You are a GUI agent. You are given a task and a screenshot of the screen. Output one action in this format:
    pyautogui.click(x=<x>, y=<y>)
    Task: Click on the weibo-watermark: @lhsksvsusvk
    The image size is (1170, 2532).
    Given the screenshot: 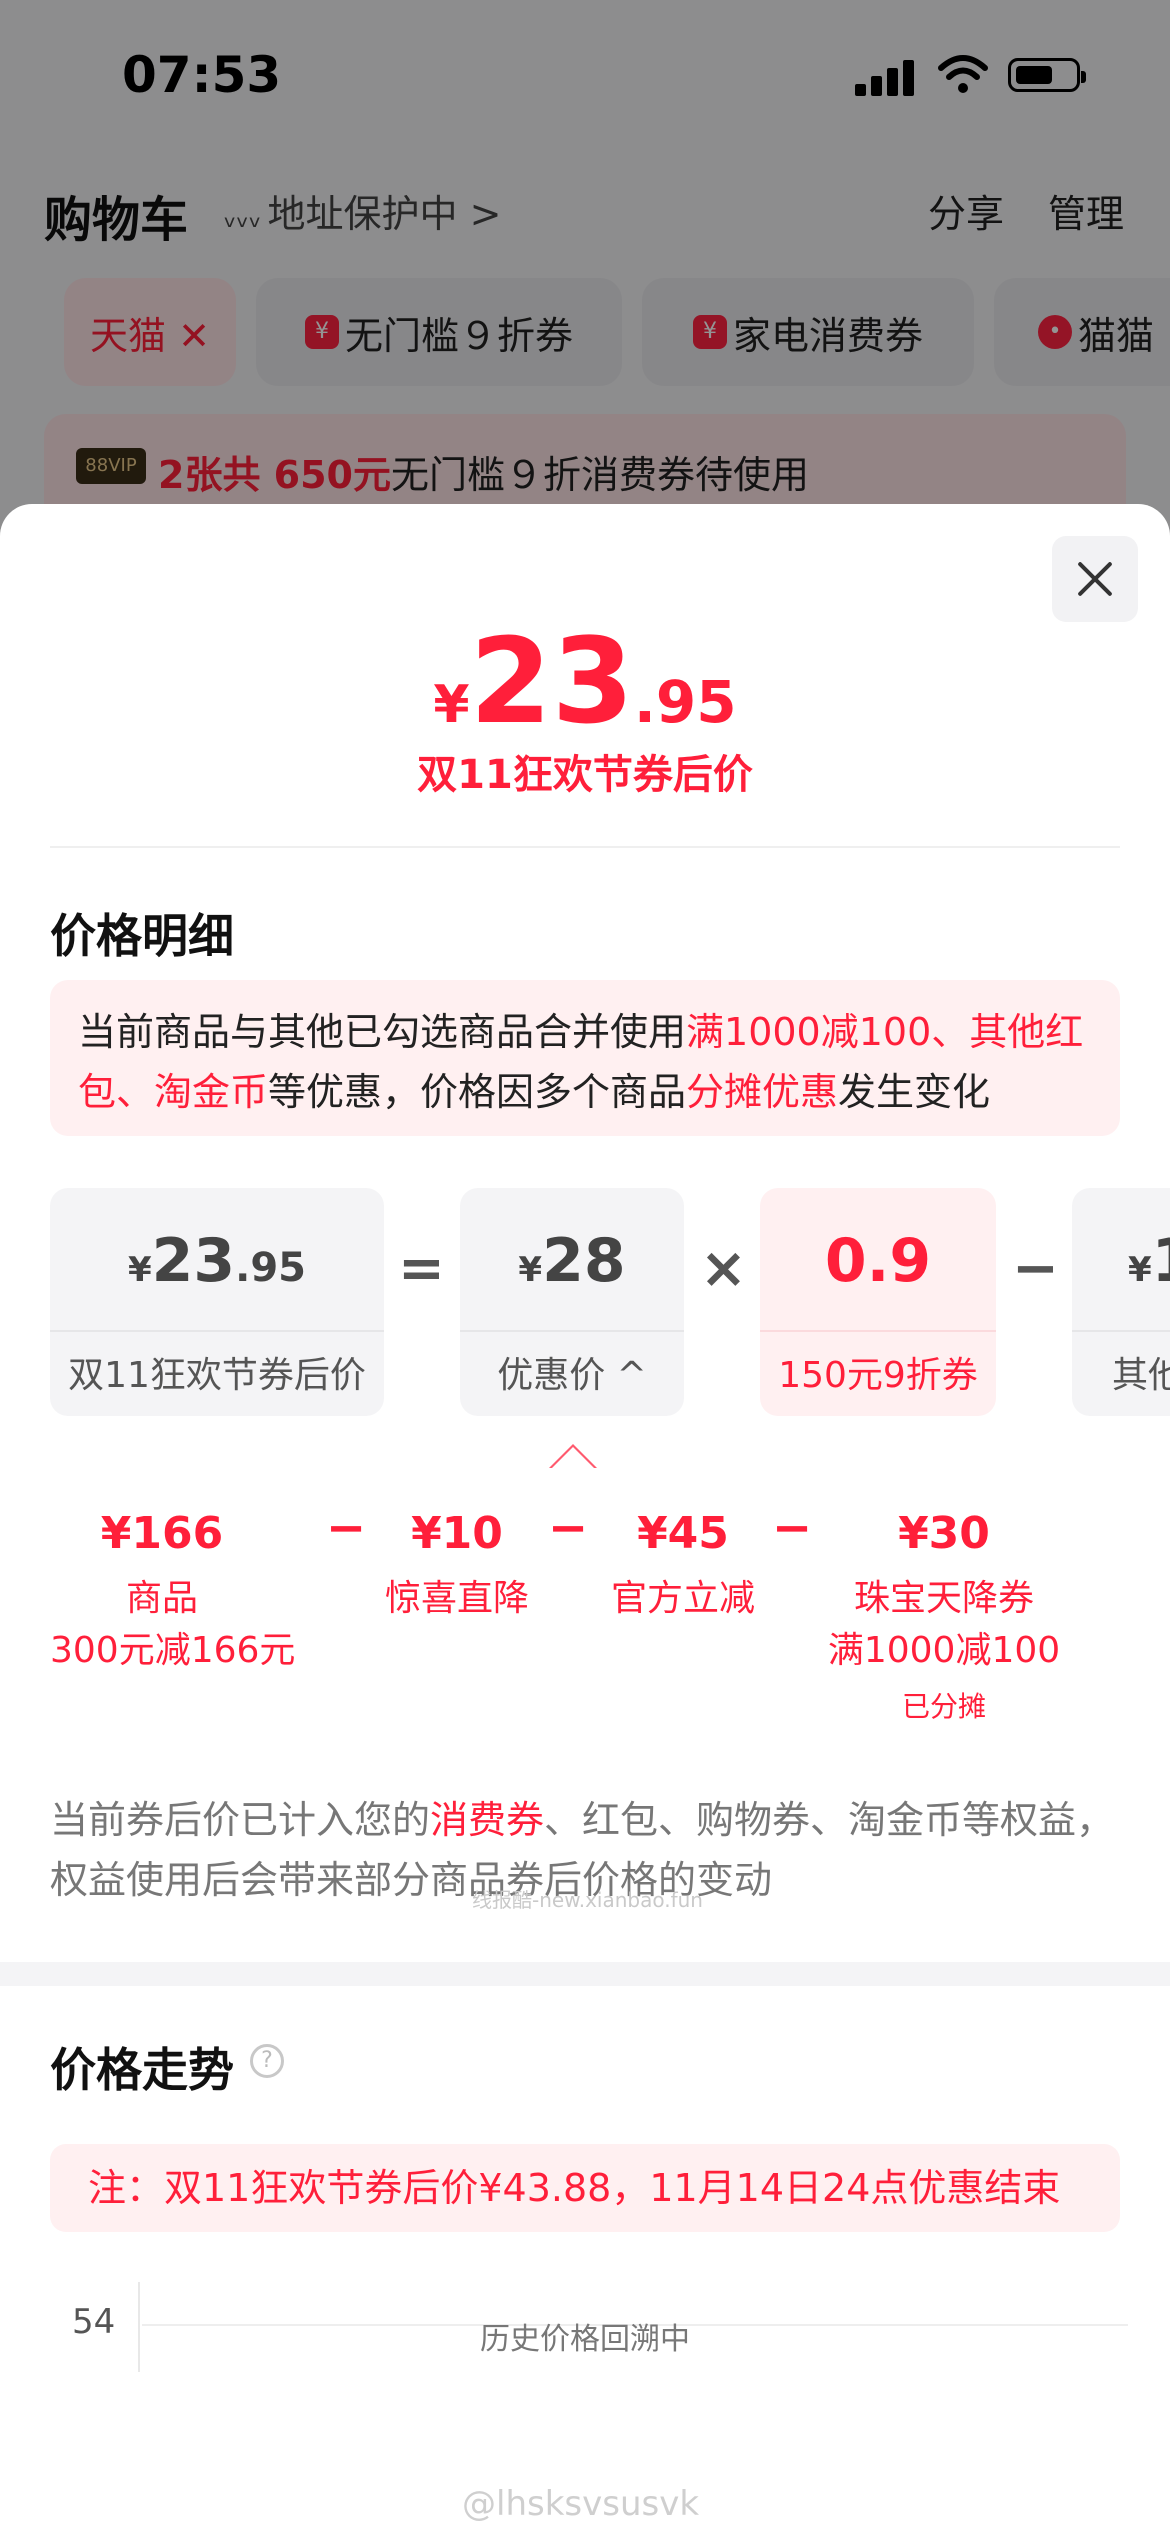 What is the action you would take?
    pyautogui.click(x=581, y=2504)
    